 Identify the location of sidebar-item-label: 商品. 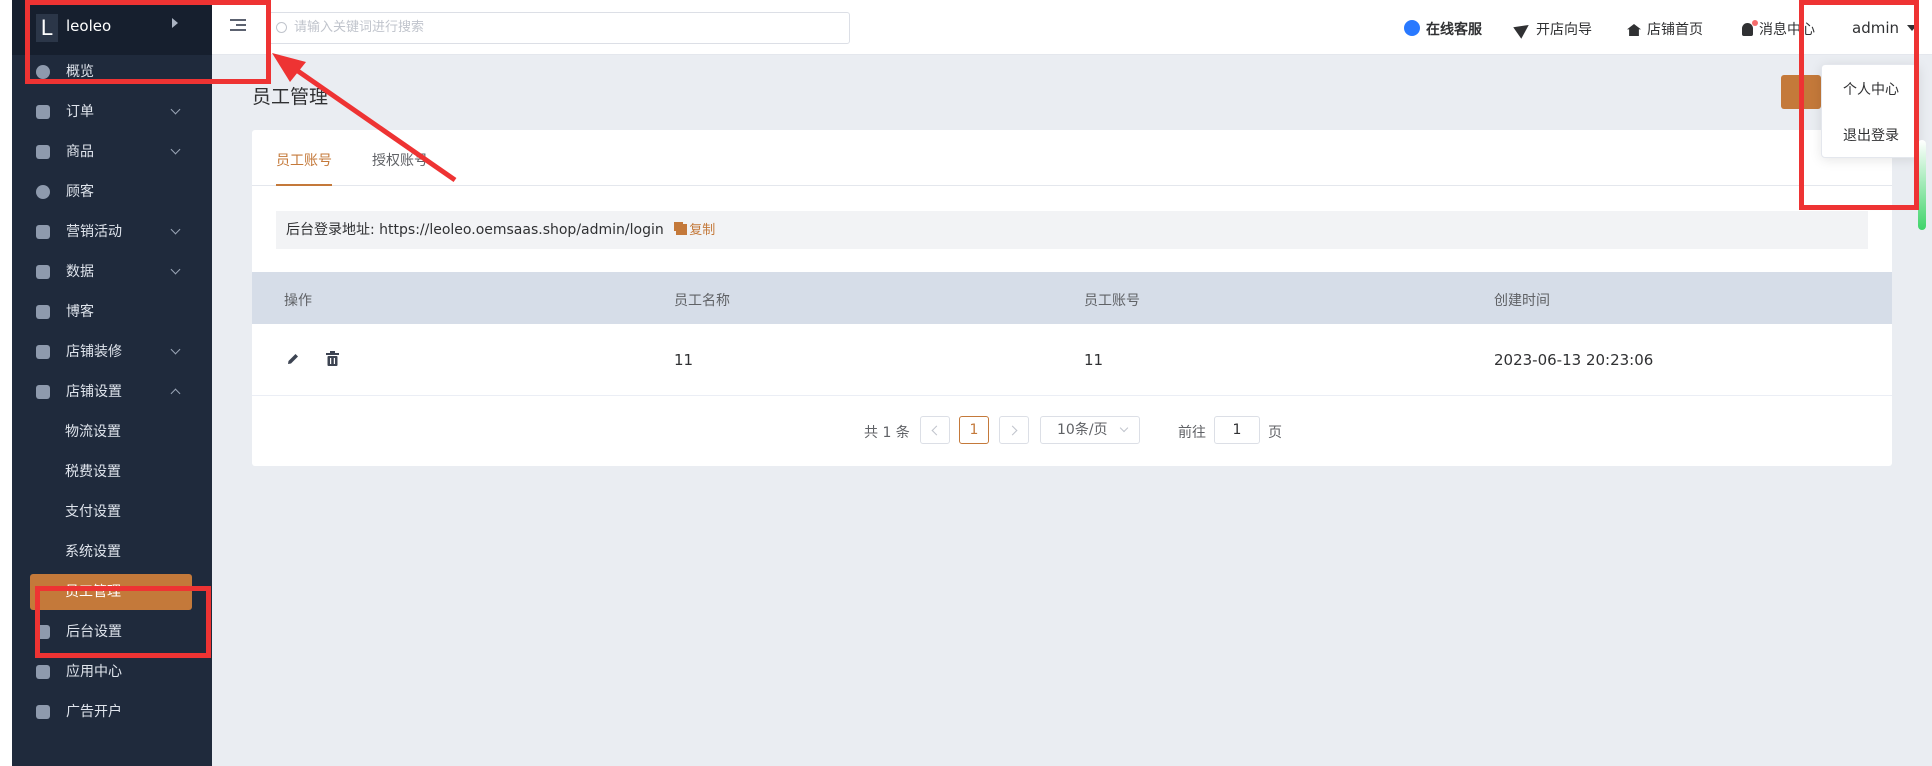
(80, 152).